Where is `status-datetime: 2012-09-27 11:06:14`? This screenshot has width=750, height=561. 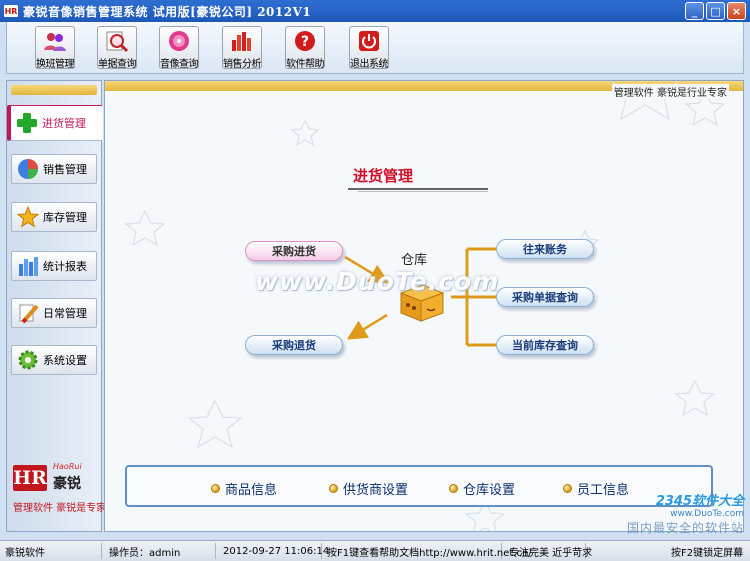 status-datetime: 2012-09-27 11:06:14 is located at coordinates (274, 551).